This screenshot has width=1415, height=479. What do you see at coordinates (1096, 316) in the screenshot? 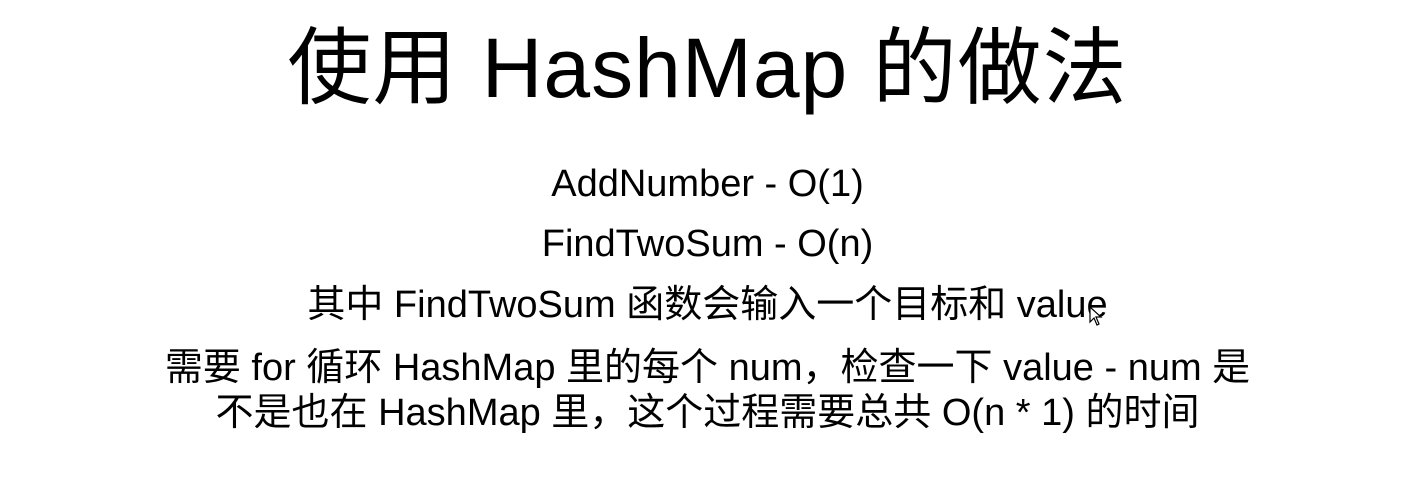
I see `mouse-pointer-icon` at bounding box center [1096, 316].